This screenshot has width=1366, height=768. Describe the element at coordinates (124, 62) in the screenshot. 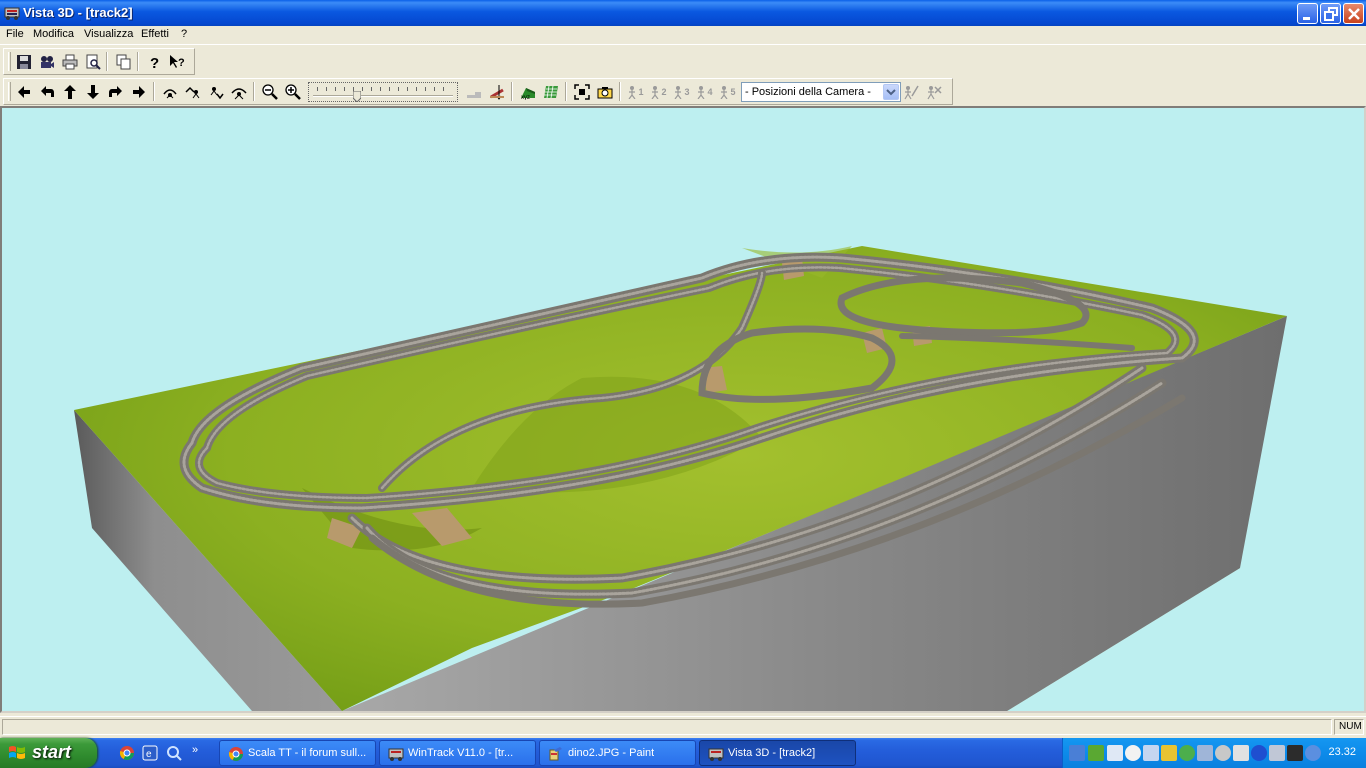

I see `copy-button` at that location.